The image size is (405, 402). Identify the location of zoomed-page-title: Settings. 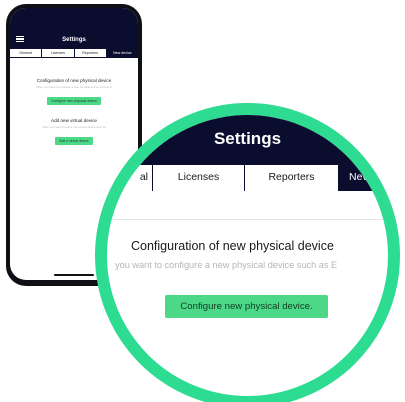
(247, 138).